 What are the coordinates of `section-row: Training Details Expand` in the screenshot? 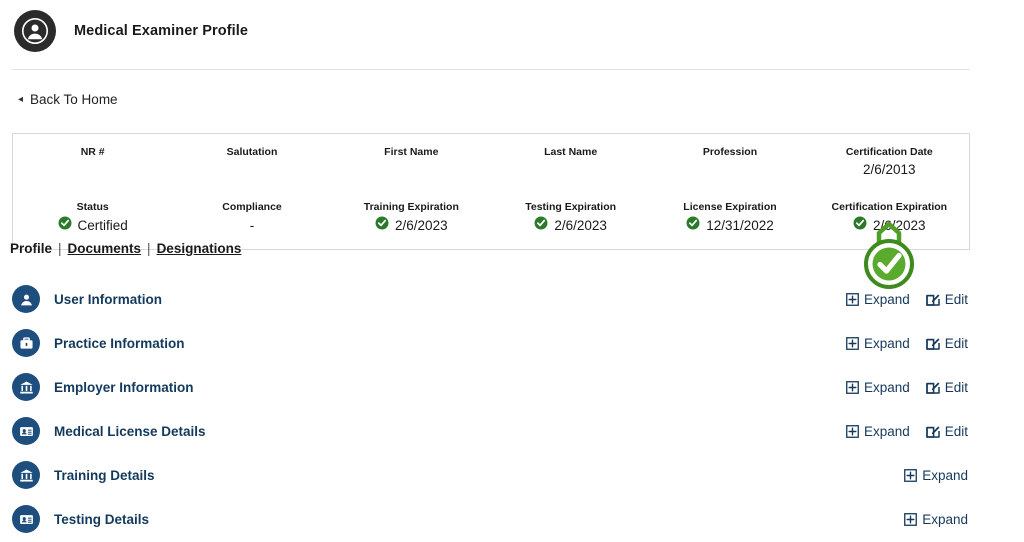 It's located at (491, 475).